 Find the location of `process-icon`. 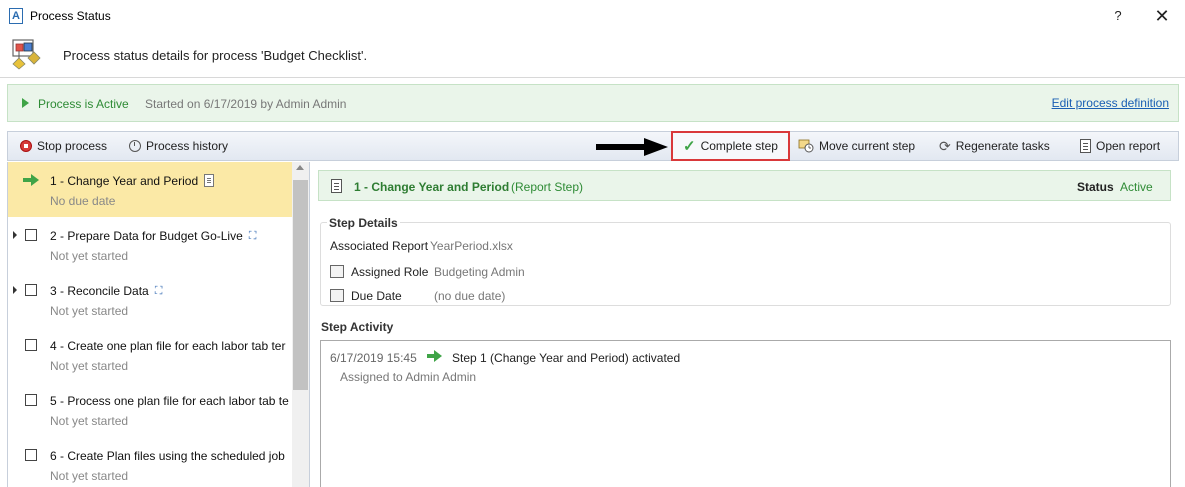

process-icon is located at coordinates (26, 54).